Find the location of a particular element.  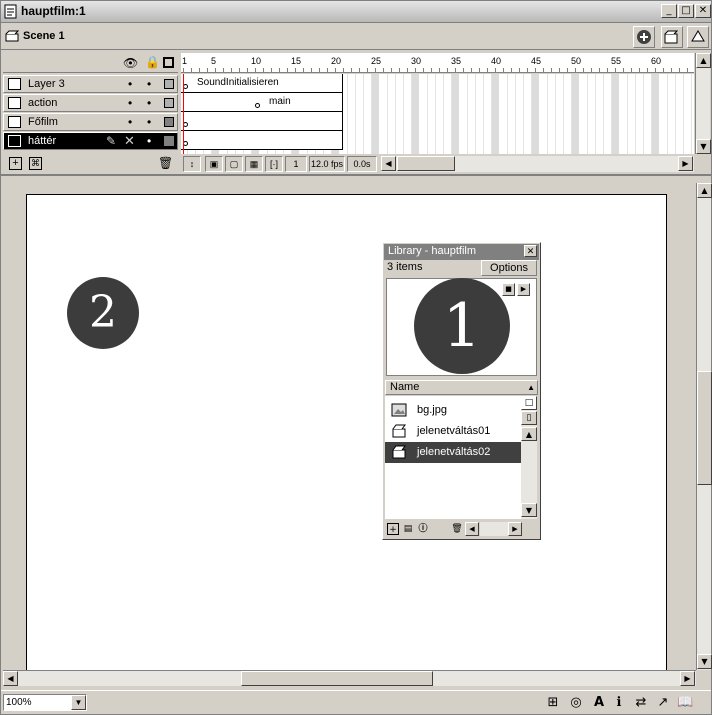

library-title-bar: Library - hauptfilm ✕ is located at coordinates (461, 252).